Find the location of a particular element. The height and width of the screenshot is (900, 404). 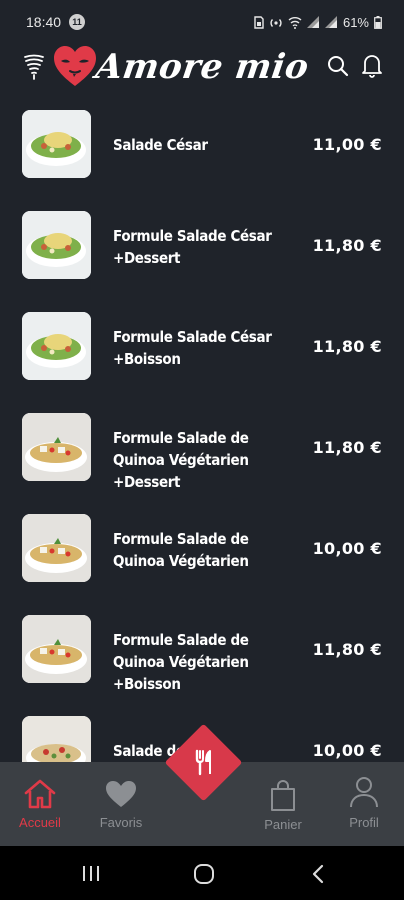

battery-icon is located at coordinates (378, 22).